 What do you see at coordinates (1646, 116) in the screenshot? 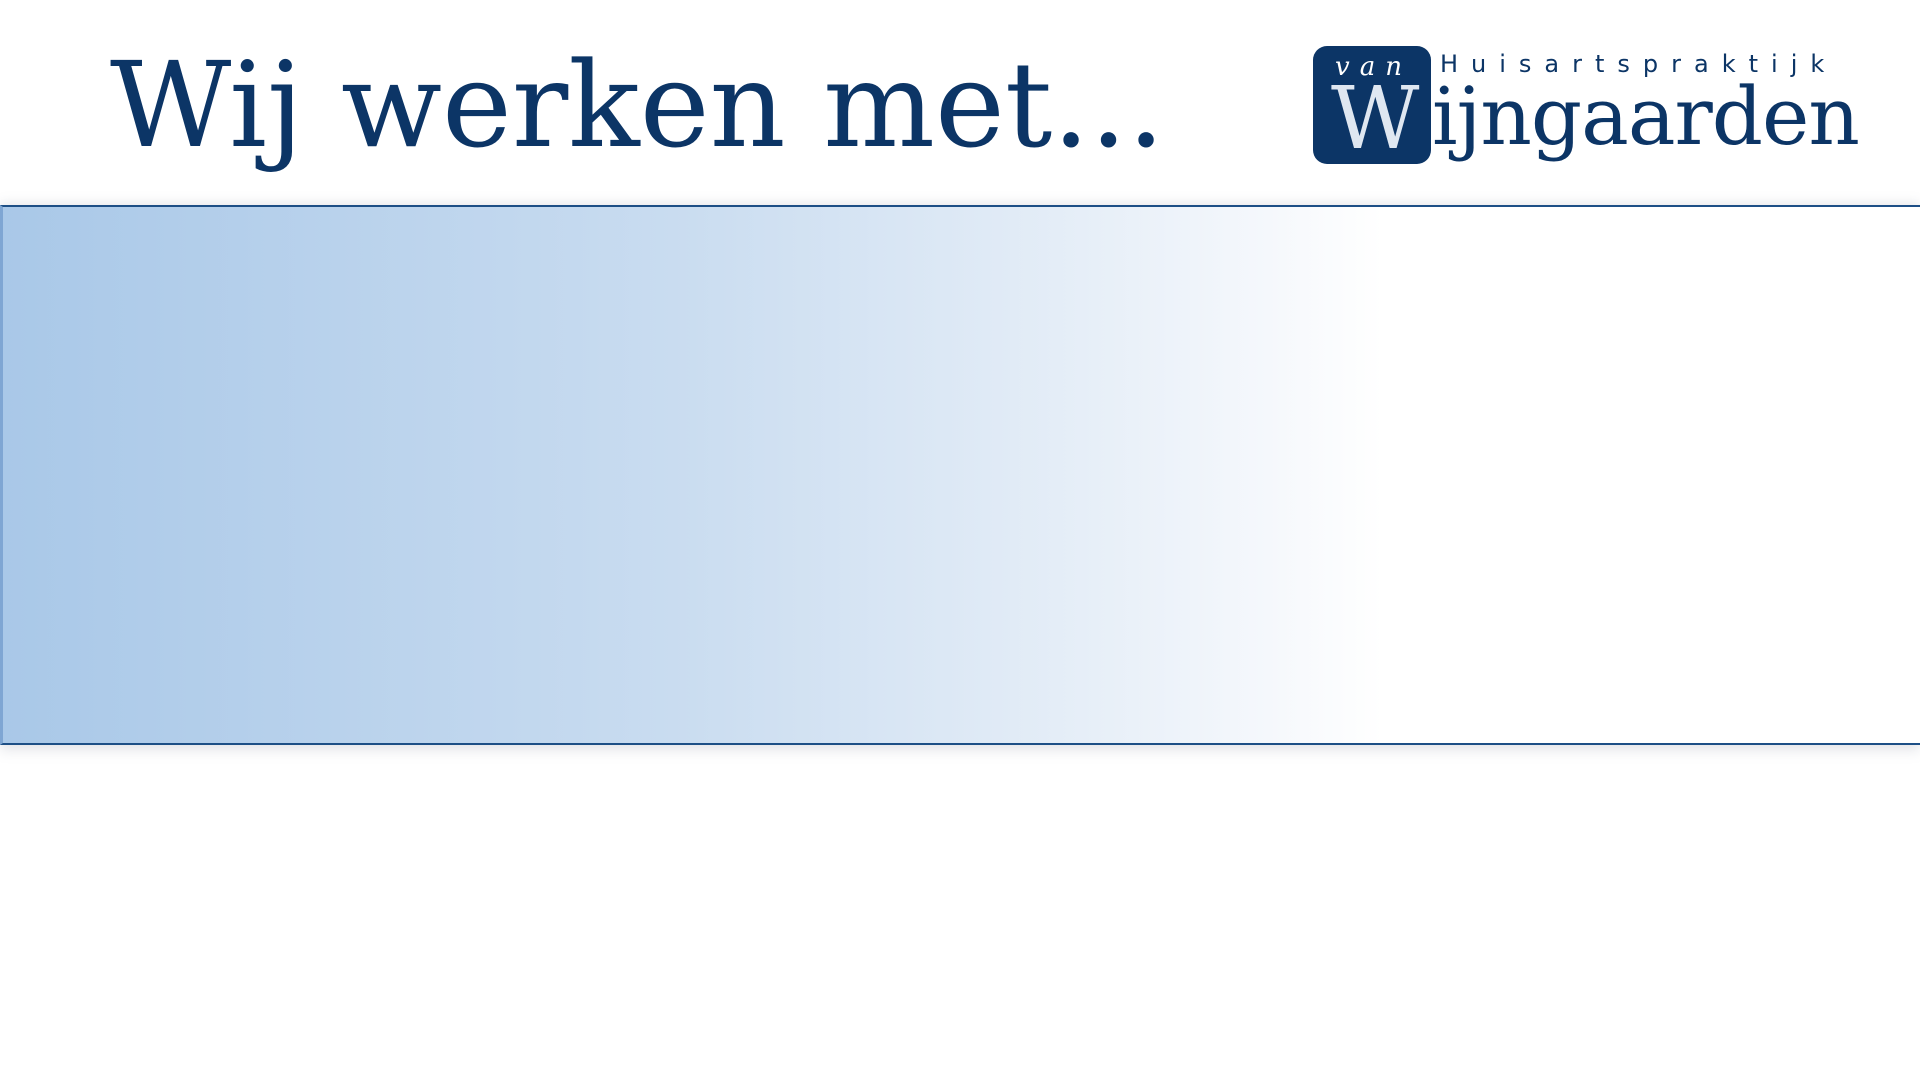
I see `logo-name: ijngaarden` at bounding box center [1646, 116].